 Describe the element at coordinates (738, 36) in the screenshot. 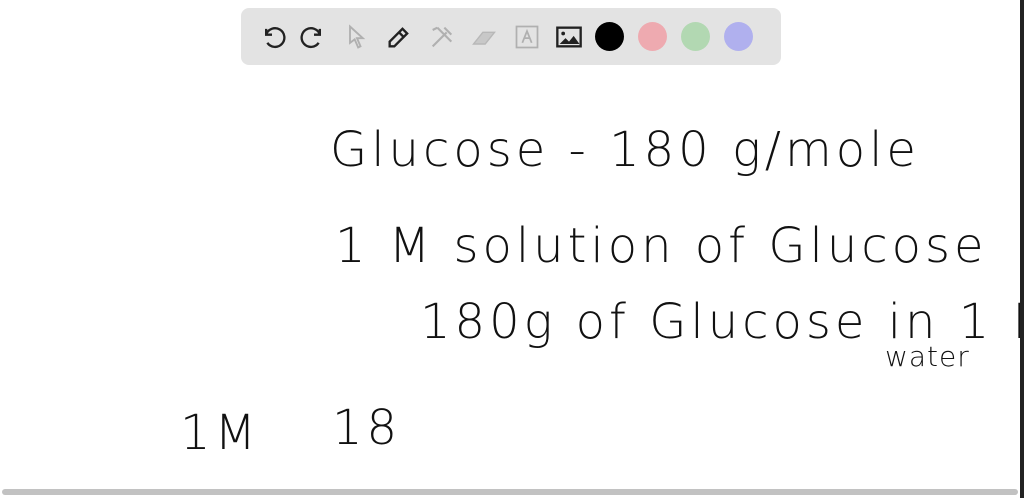

I see `color-purple` at that location.